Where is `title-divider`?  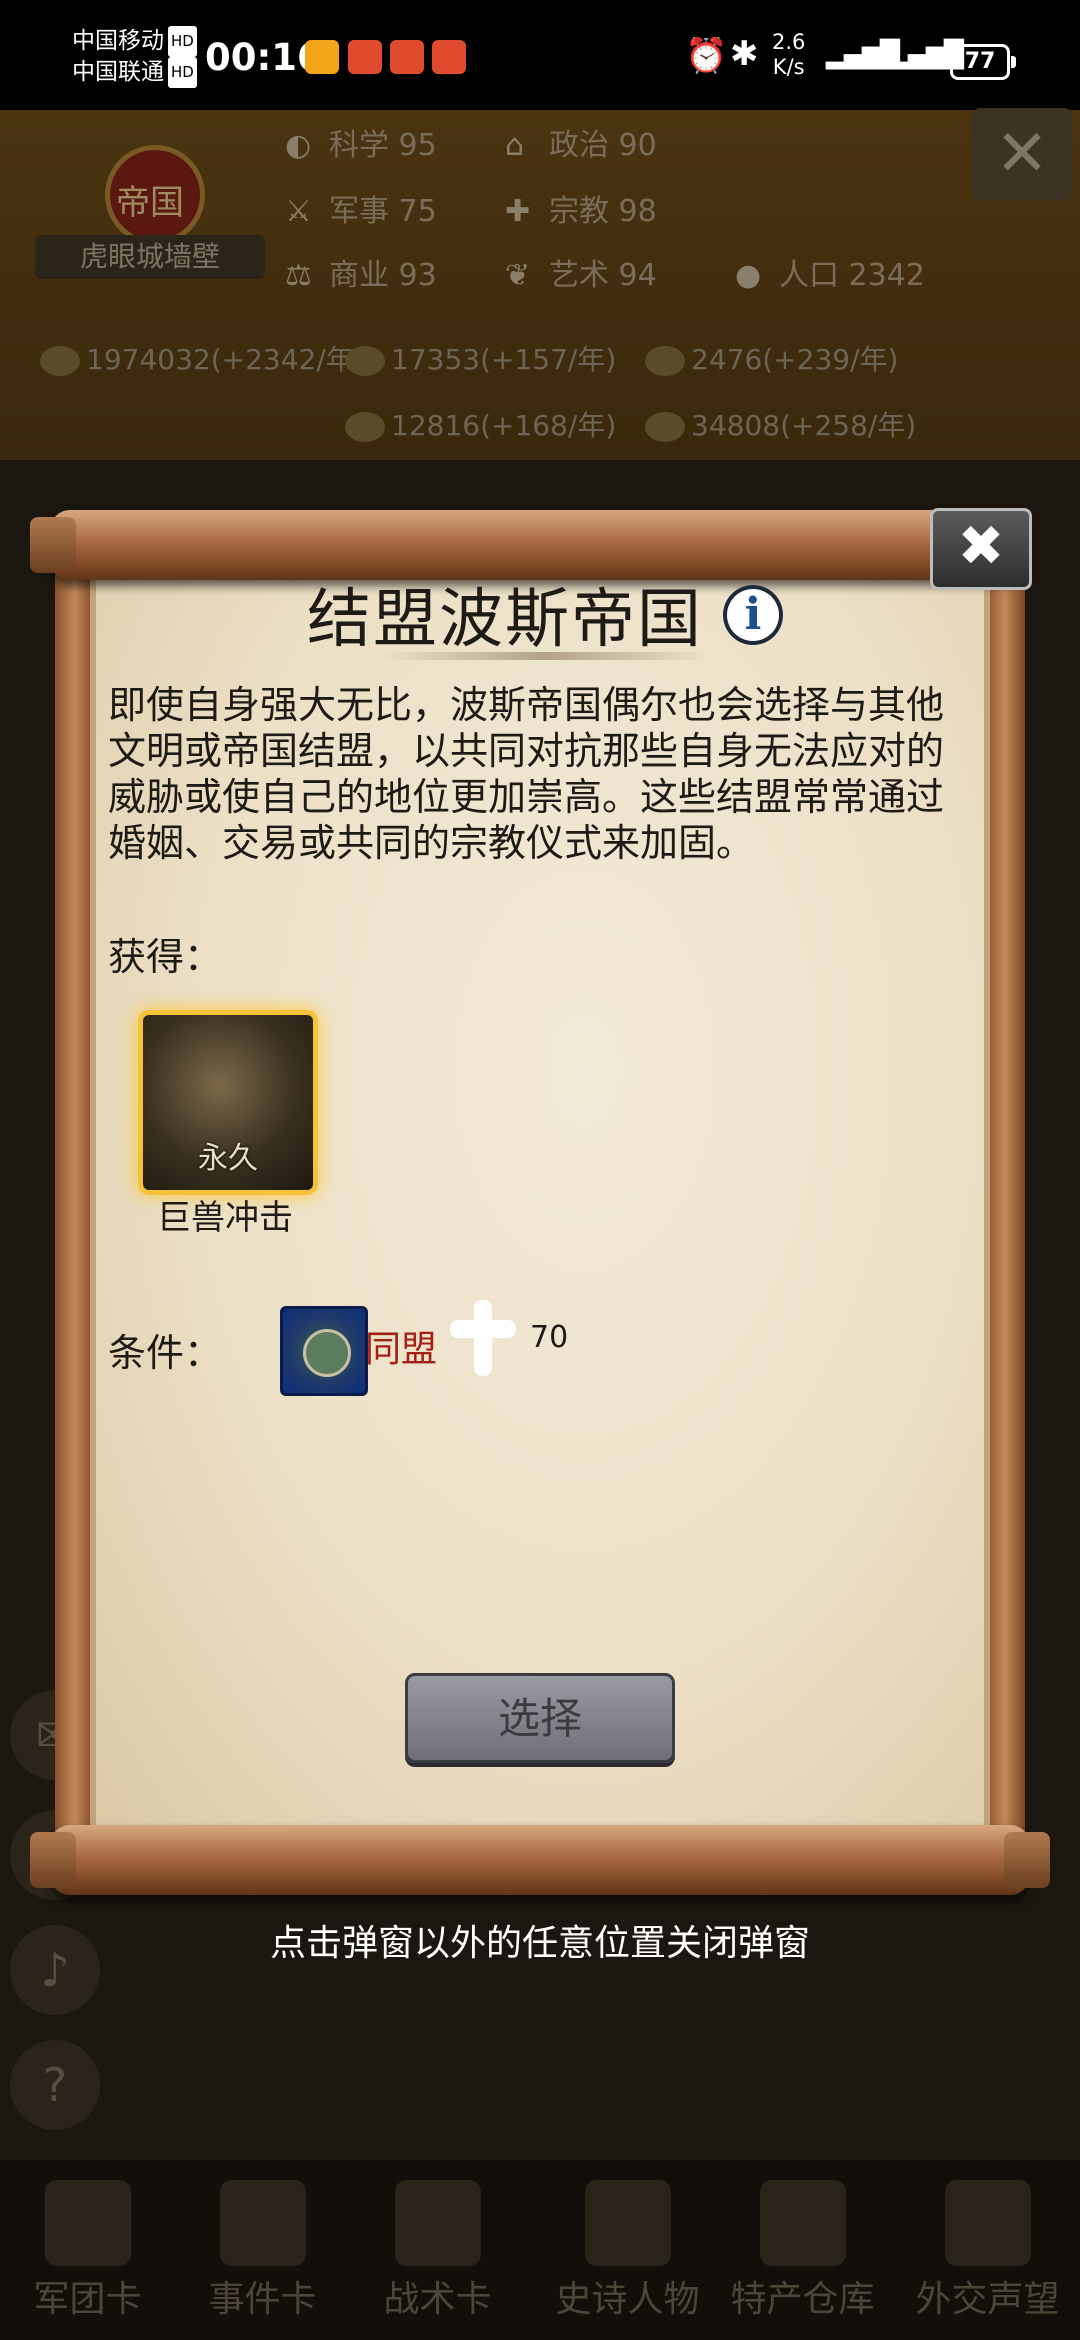
title-divider is located at coordinates (545, 656).